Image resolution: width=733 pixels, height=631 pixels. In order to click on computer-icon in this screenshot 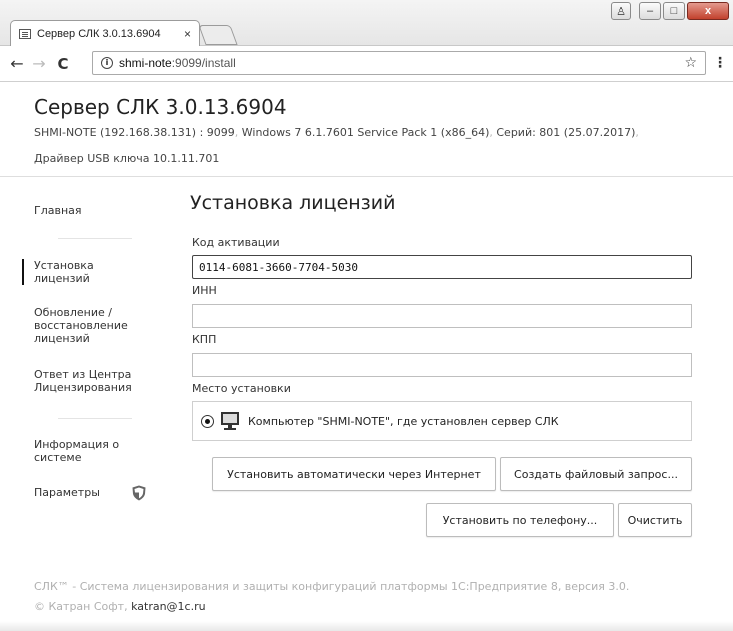, I will do `click(230, 421)`.